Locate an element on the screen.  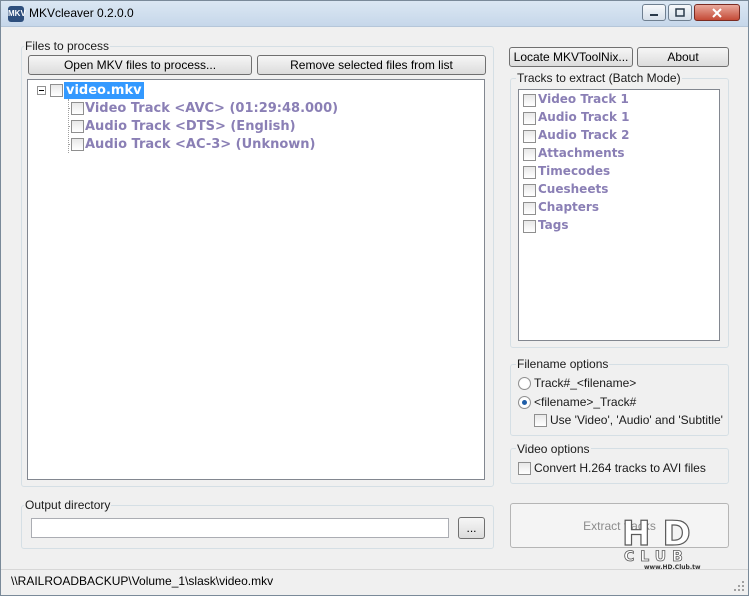
output-group-label: Output directory is located at coordinates (68, 505).